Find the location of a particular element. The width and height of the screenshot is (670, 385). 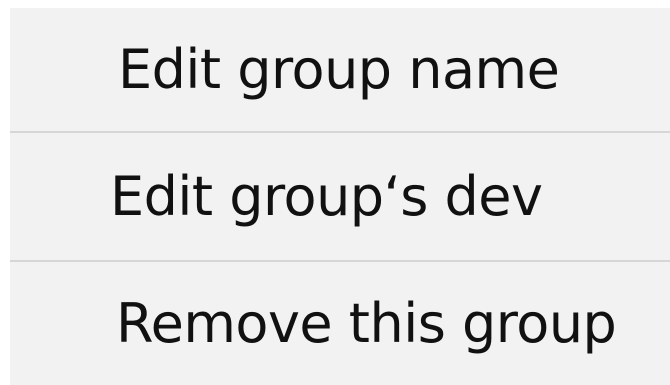

menu-item-label: Edit group‘s dev is located at coordinates (326, 196).